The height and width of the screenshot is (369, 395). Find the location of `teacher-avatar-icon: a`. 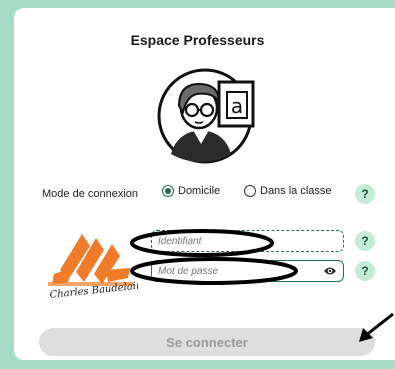

teacher-avatar-icon: a is located at coordinates (206, 116).